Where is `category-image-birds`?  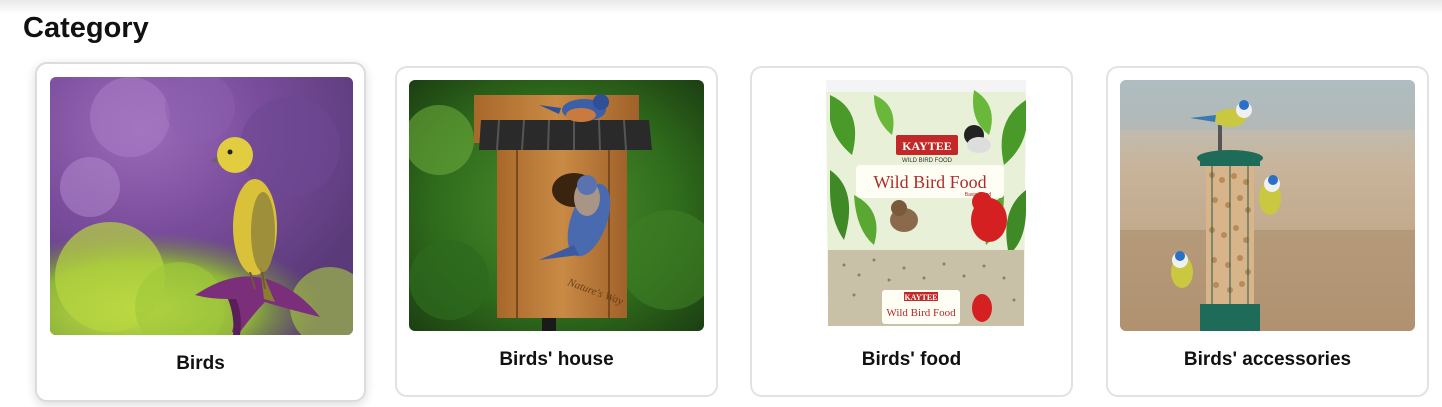
category-image-birds is located at coordinates (201, 206).